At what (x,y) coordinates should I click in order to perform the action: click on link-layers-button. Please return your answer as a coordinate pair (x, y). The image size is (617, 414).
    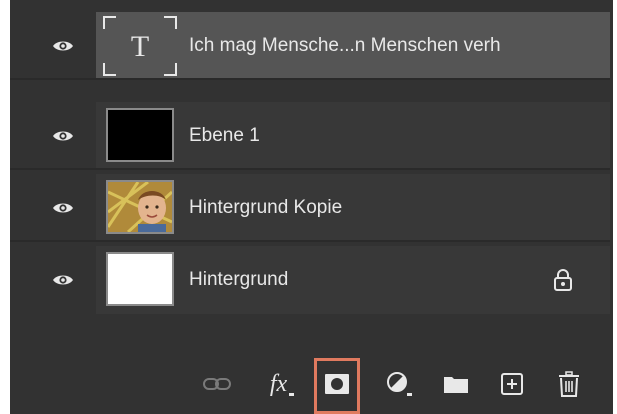
    Looking at the image, I should click on (217, 384).